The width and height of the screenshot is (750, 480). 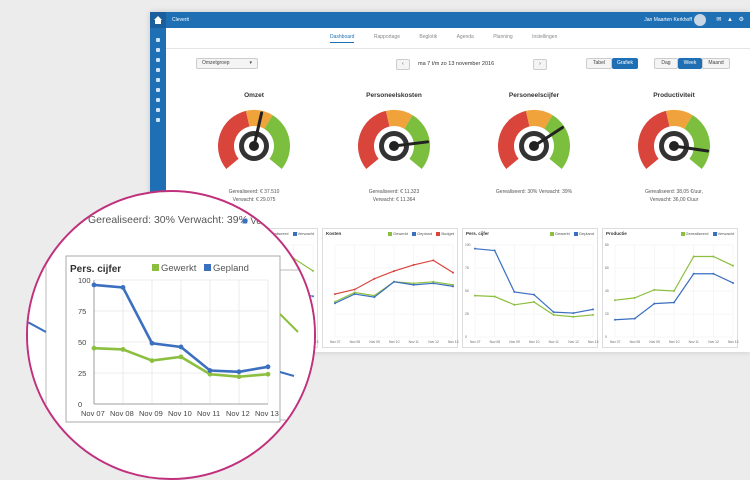 I want to click on legend-label: Verwacht, so click(x=725, y=233).